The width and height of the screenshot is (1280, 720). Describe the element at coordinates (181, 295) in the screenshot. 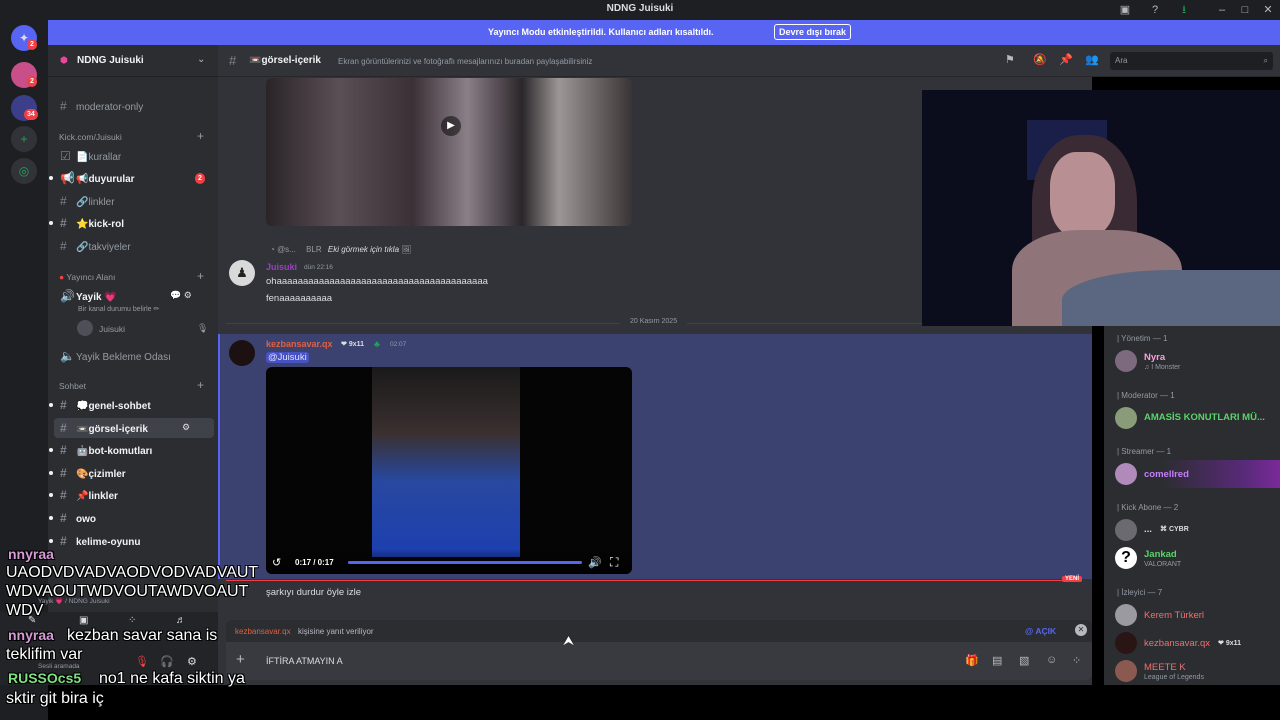

I see `voice-settings-icon: 💬 ⚙` at that location.